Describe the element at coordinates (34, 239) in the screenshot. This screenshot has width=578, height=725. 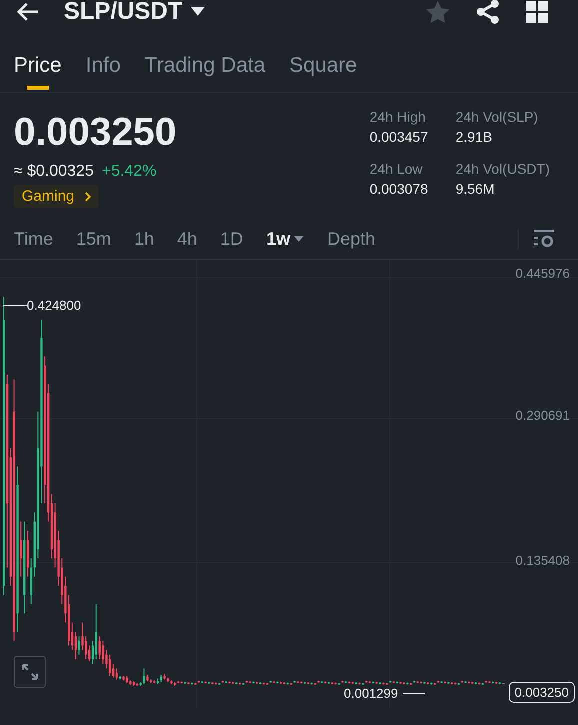
I see `interval-tab: Time` at that location.